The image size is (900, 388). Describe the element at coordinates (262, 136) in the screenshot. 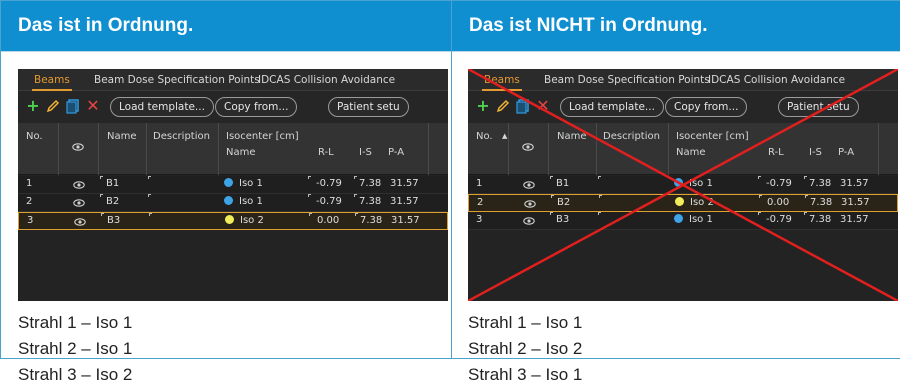

I see `header-isocenter: Isocenter [cm]` at that location.